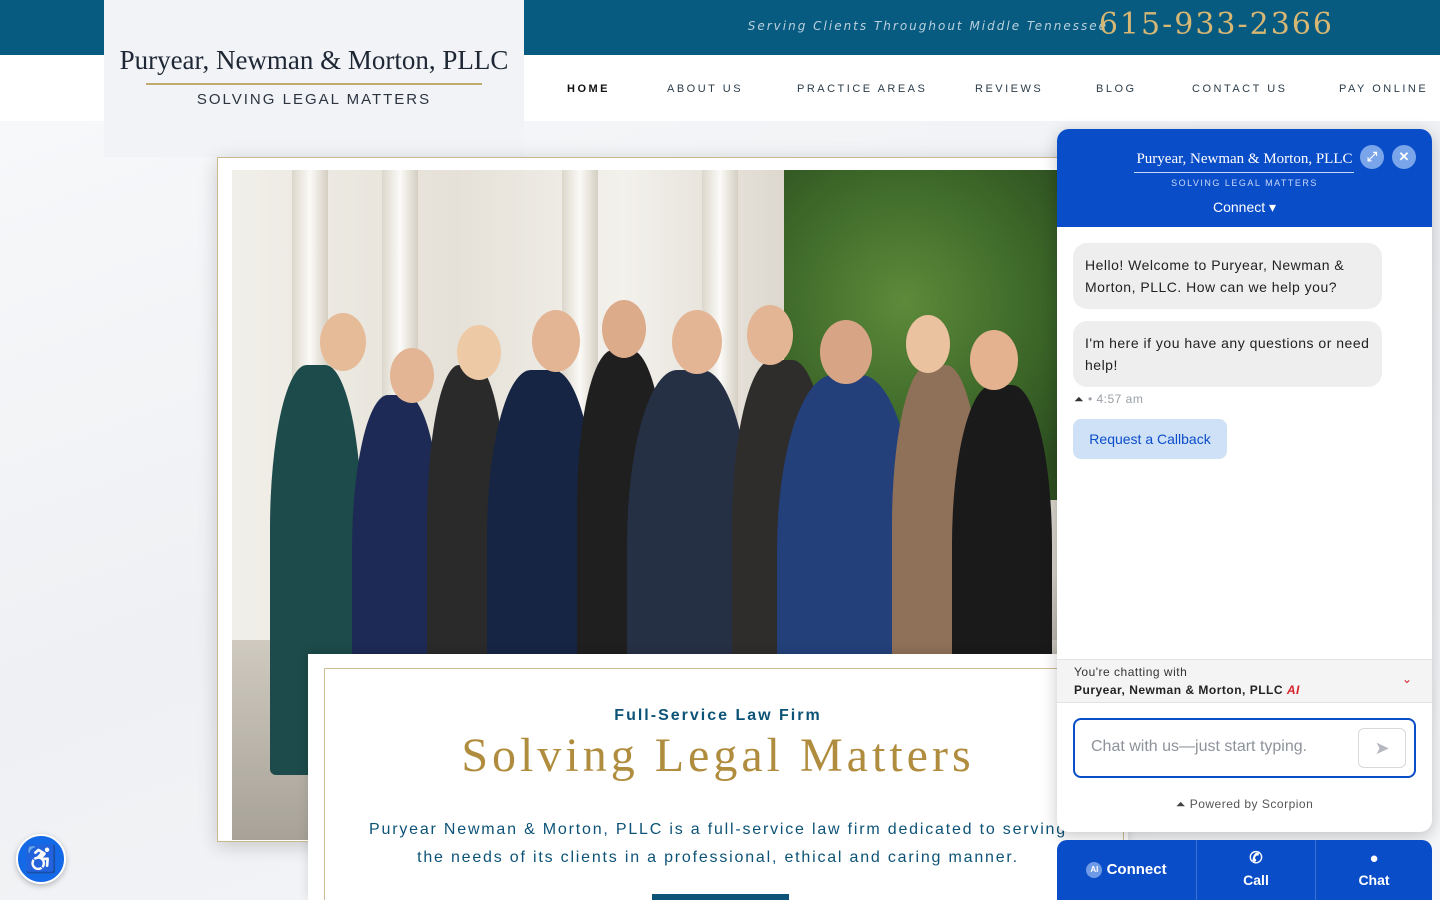  Describe the element at coordinates (1382, 748) in the screenshot. I see `send-icon: ➤` at that location.